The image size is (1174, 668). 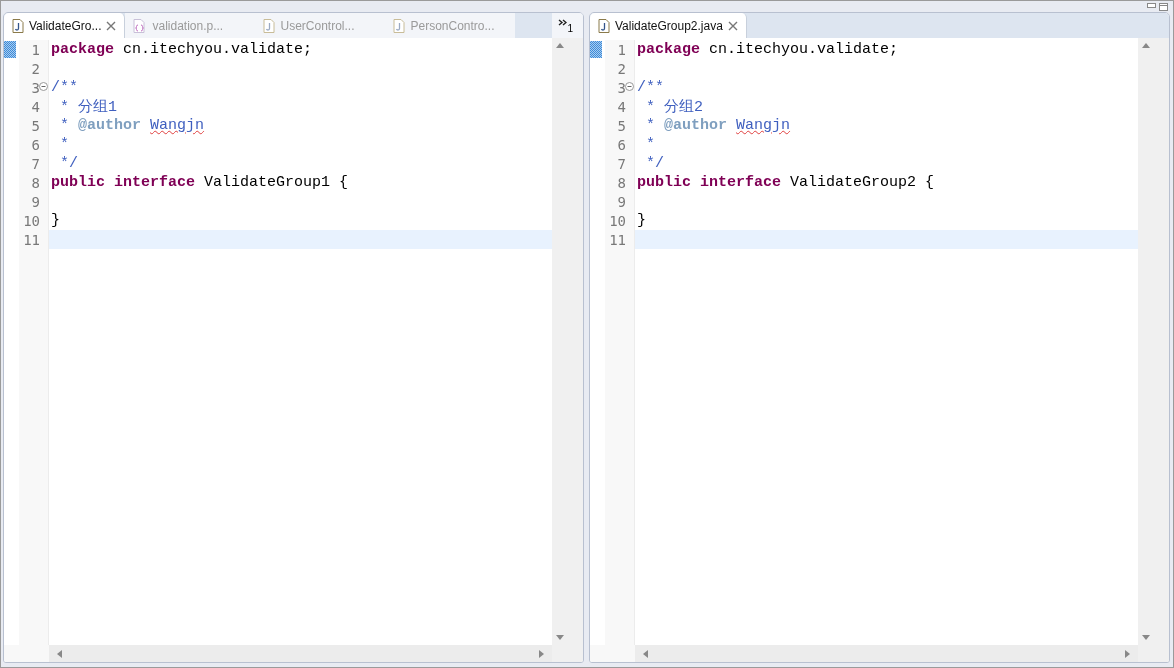 I want to click on properties-file-icon, so click(x=140, y=25).